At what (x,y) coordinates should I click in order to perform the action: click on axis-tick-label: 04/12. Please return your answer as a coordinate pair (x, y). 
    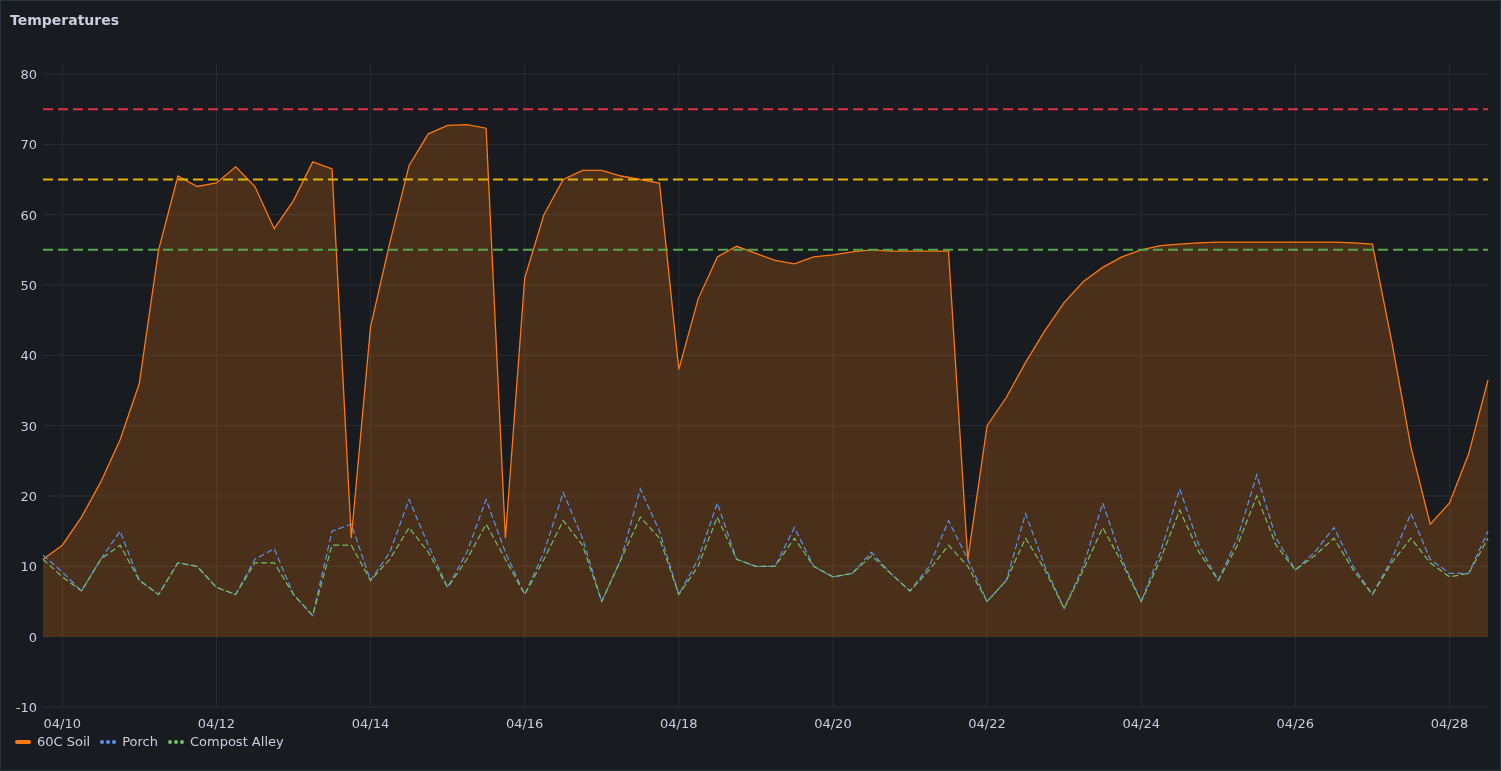
    Looking at the image, I should click on (216, 723).